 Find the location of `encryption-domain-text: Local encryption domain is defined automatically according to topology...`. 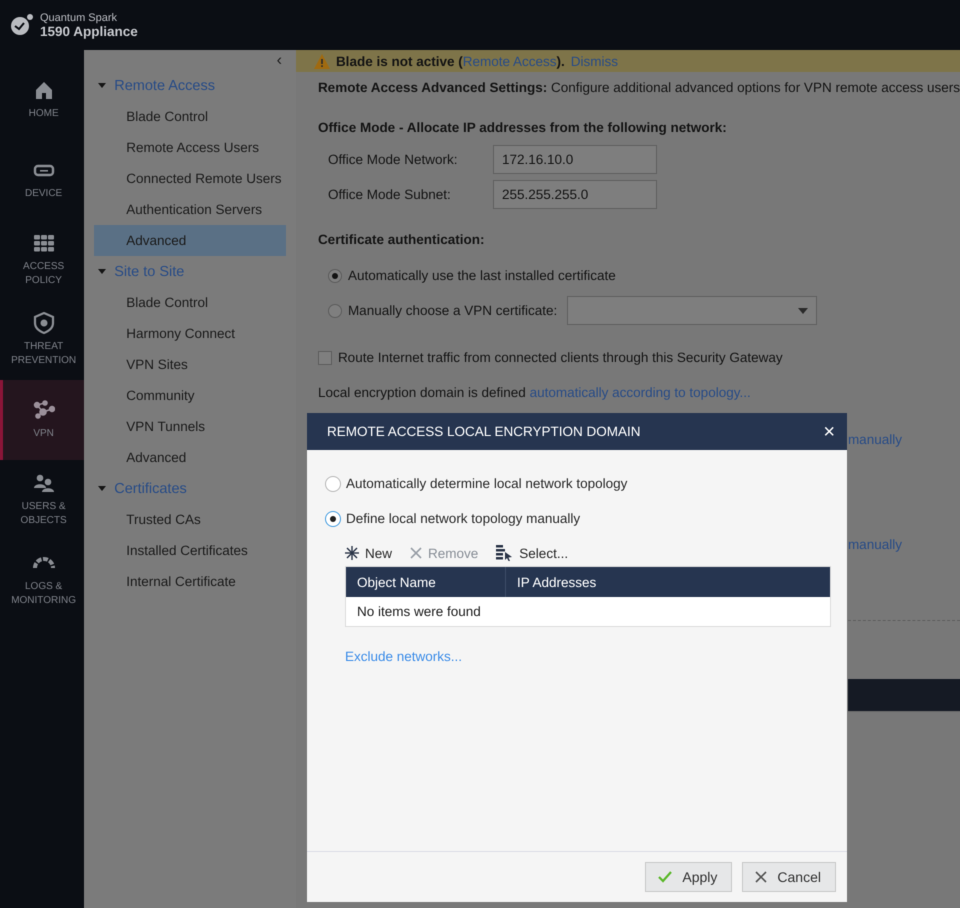

encryption-domain-text: Local encryption domain is defined automatically according to topology... is located at coordinates (535, 393).